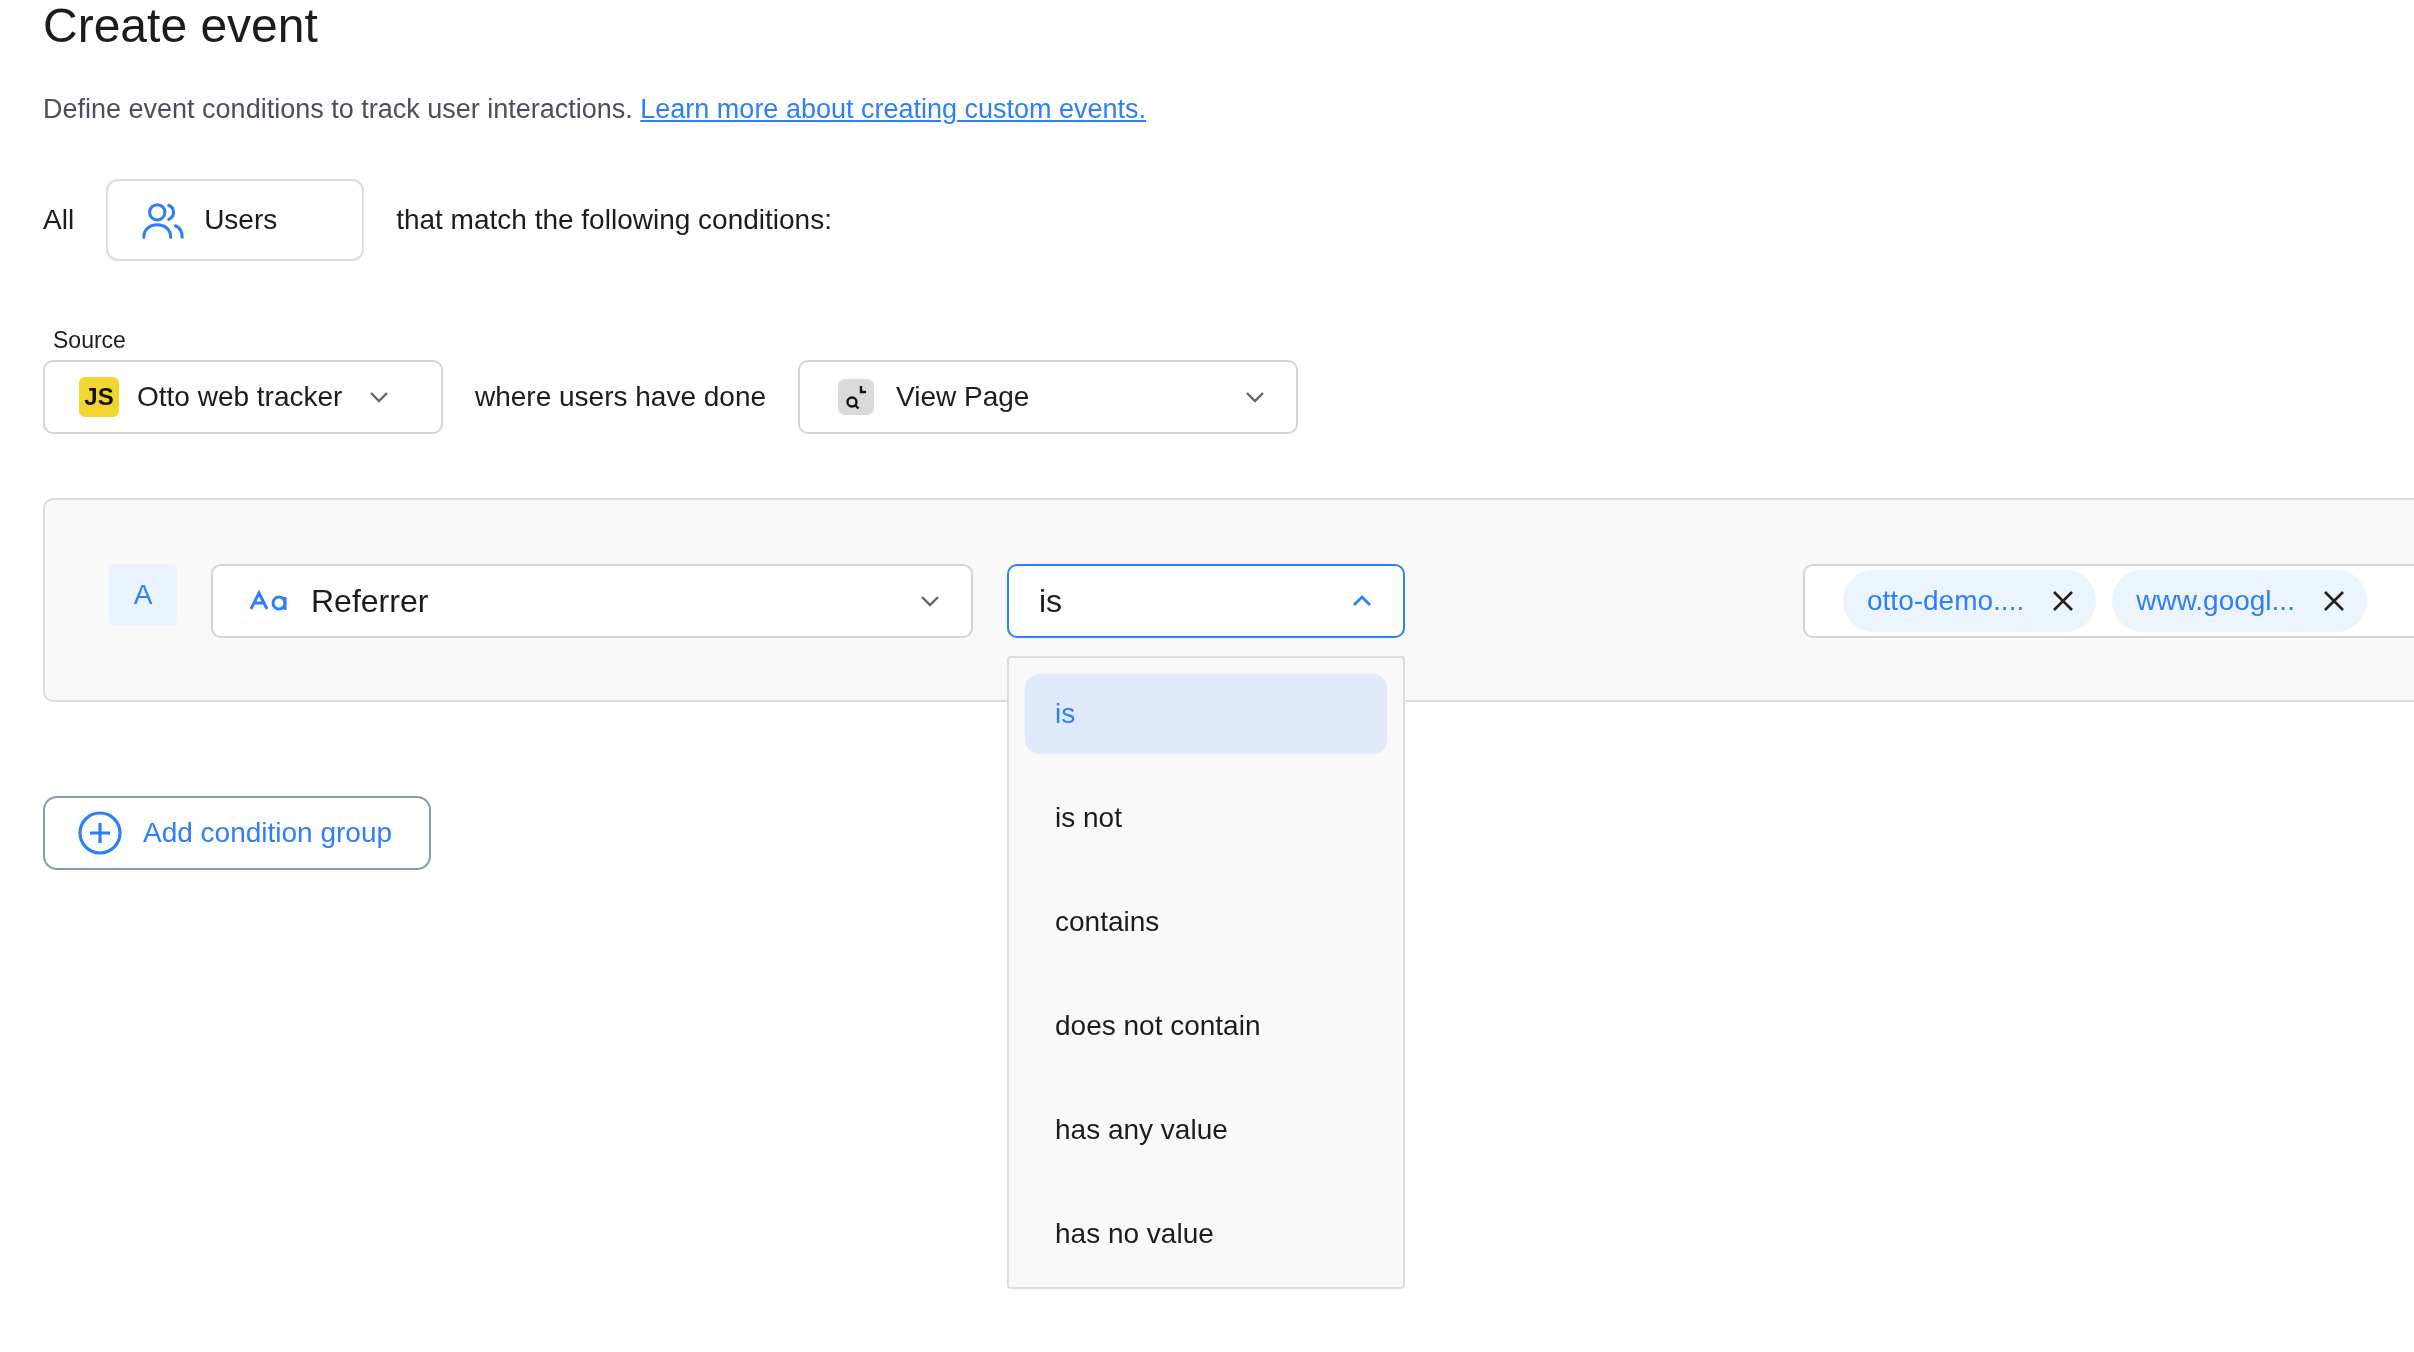 This screenshot has height=1352, width=2414. I want to click on source-label: Source, so click(90, 340).